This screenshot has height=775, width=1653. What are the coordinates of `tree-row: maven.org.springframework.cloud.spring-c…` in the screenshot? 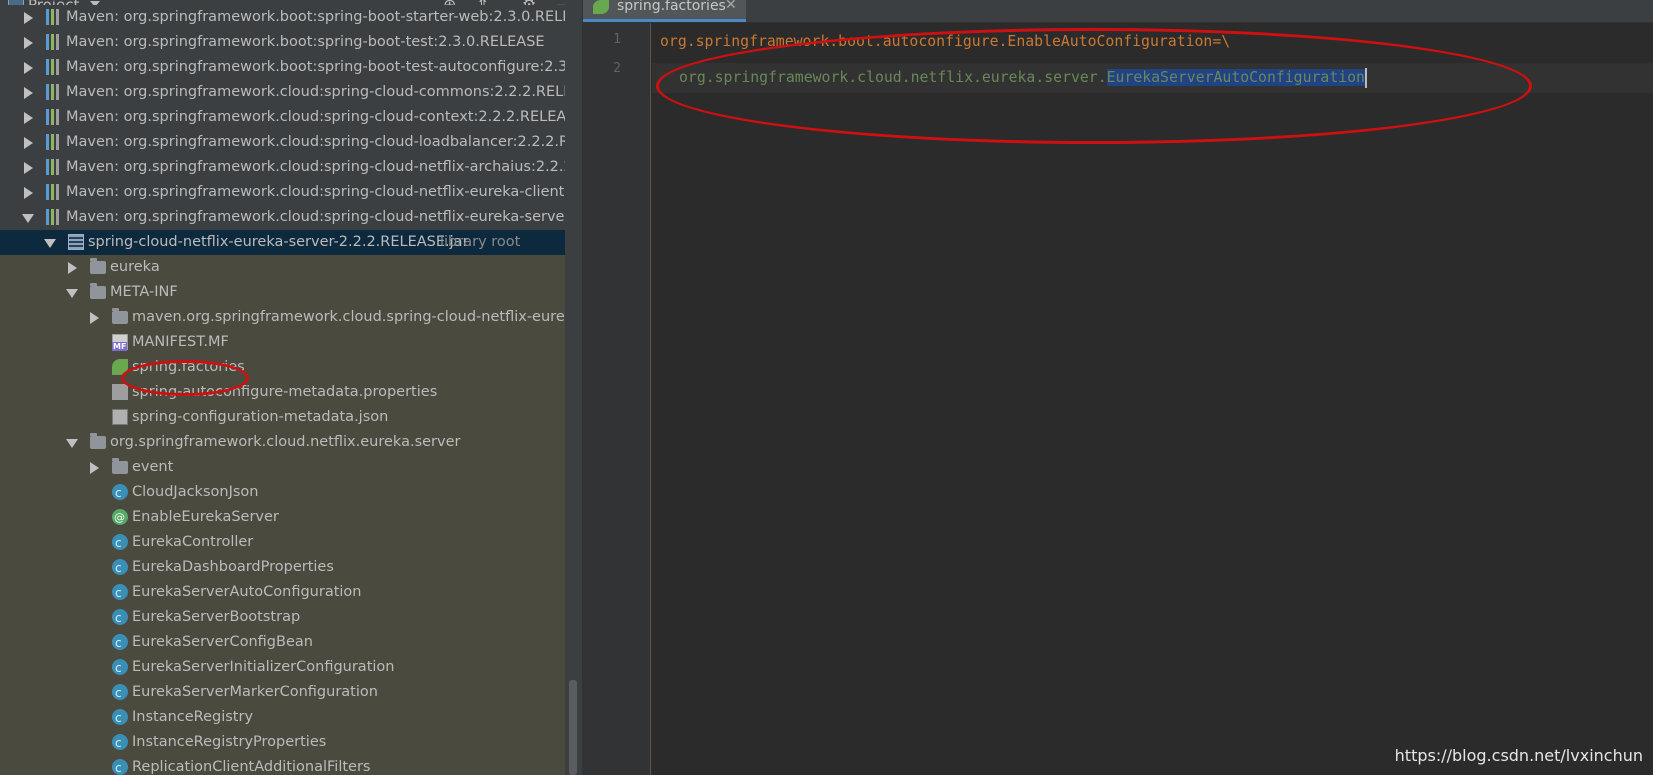 It's located at (291, 317).